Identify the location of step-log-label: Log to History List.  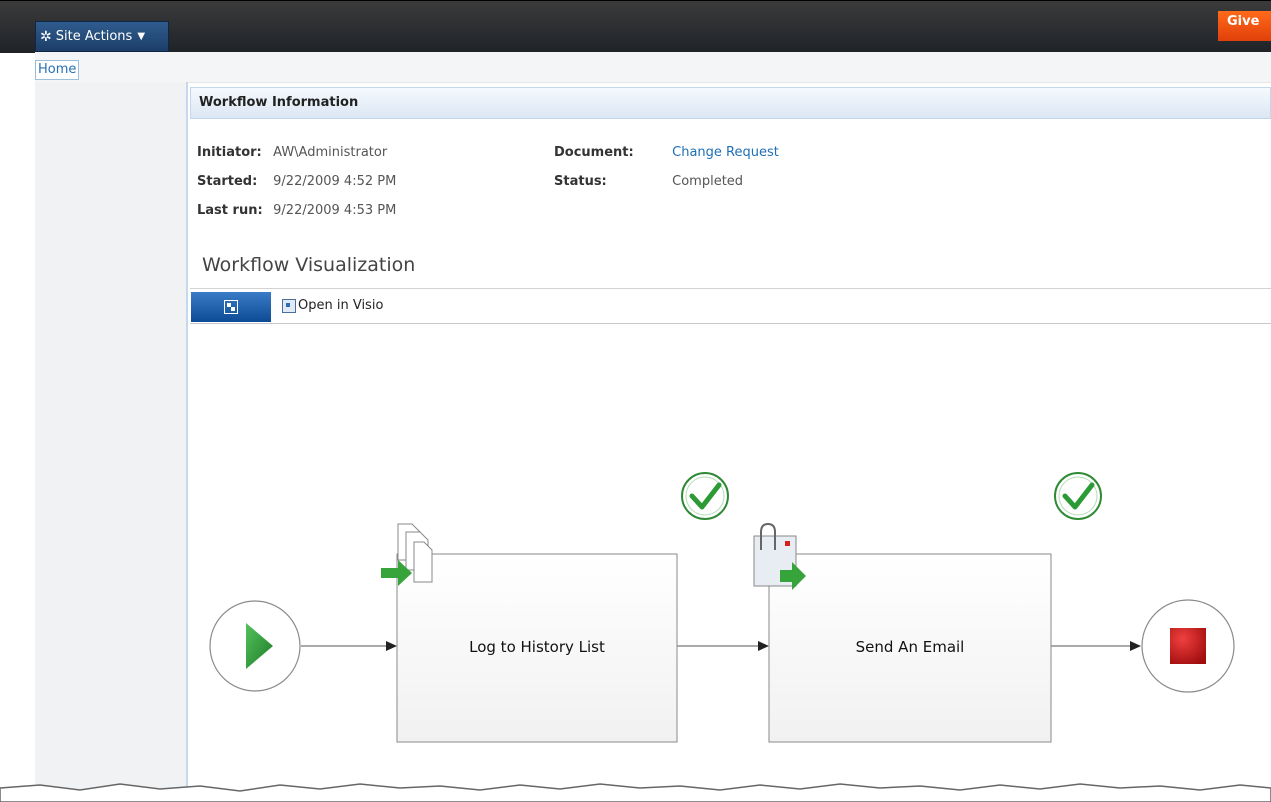
(537, 647).